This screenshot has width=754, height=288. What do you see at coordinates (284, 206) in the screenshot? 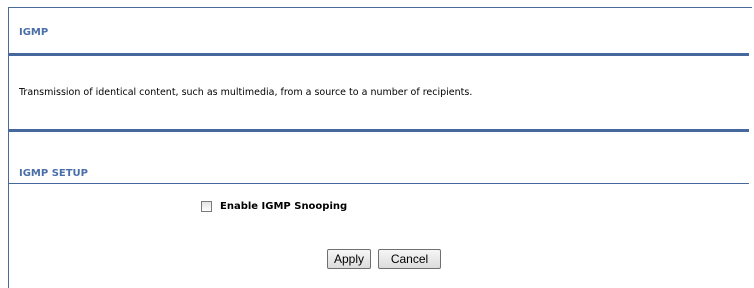
I see `enable-igmp-snooping-label: Enable IGMP Snooping` at bounding box center [284, 206].